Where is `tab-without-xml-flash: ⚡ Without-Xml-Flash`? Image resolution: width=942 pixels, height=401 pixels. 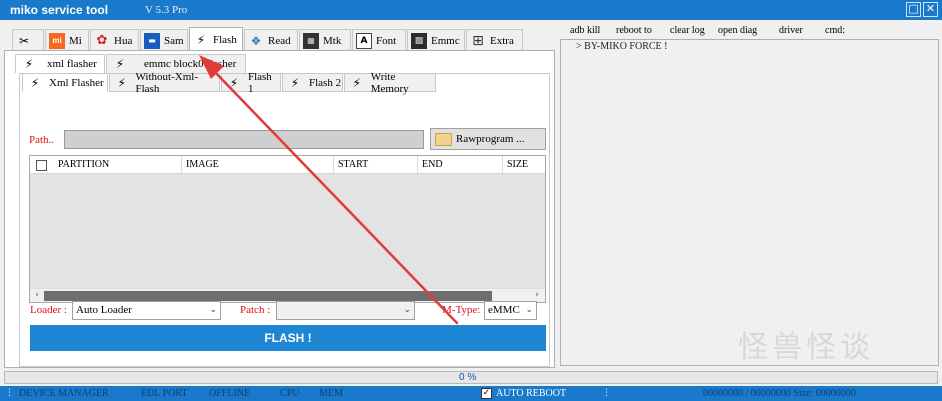 tab-without-xml-flash: ⚡ Without-Xml-Flash is located at coordinates (164, 82).